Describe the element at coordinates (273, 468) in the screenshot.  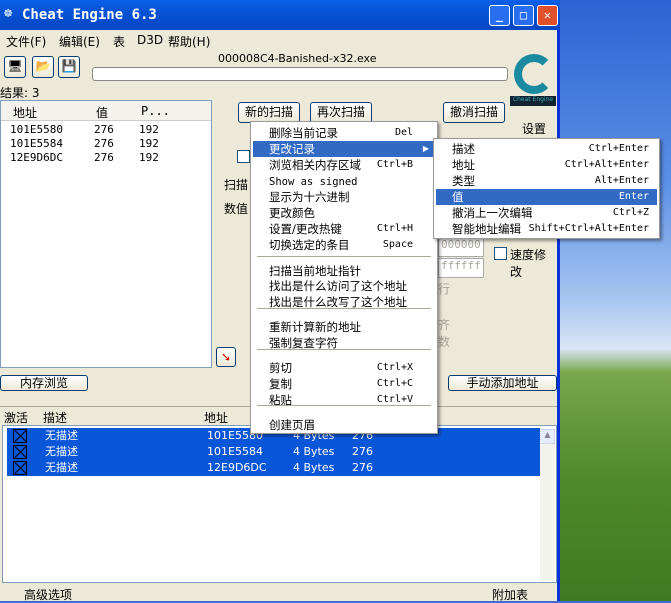
I see `address-row: 无描述 12E9D6DC 4 Bytes 276` at that location.